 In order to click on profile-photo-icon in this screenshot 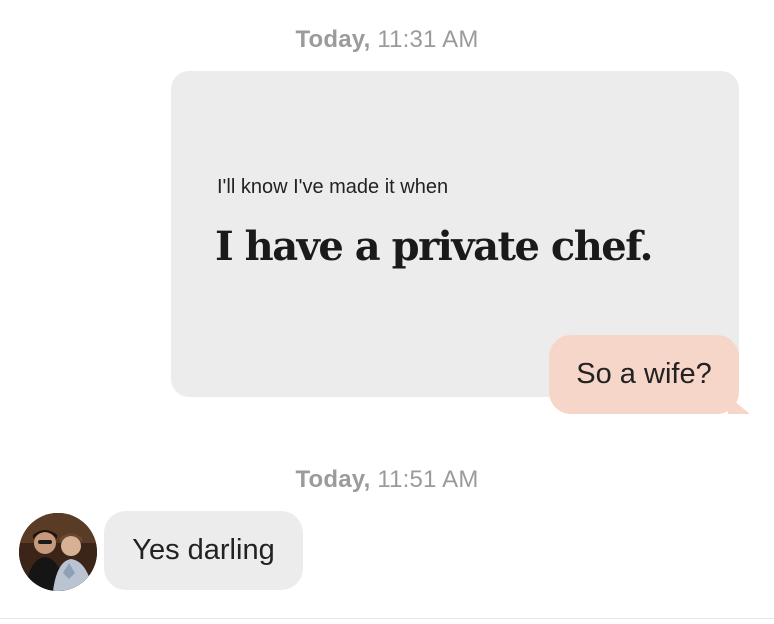, I will do `click(58, 552)`.